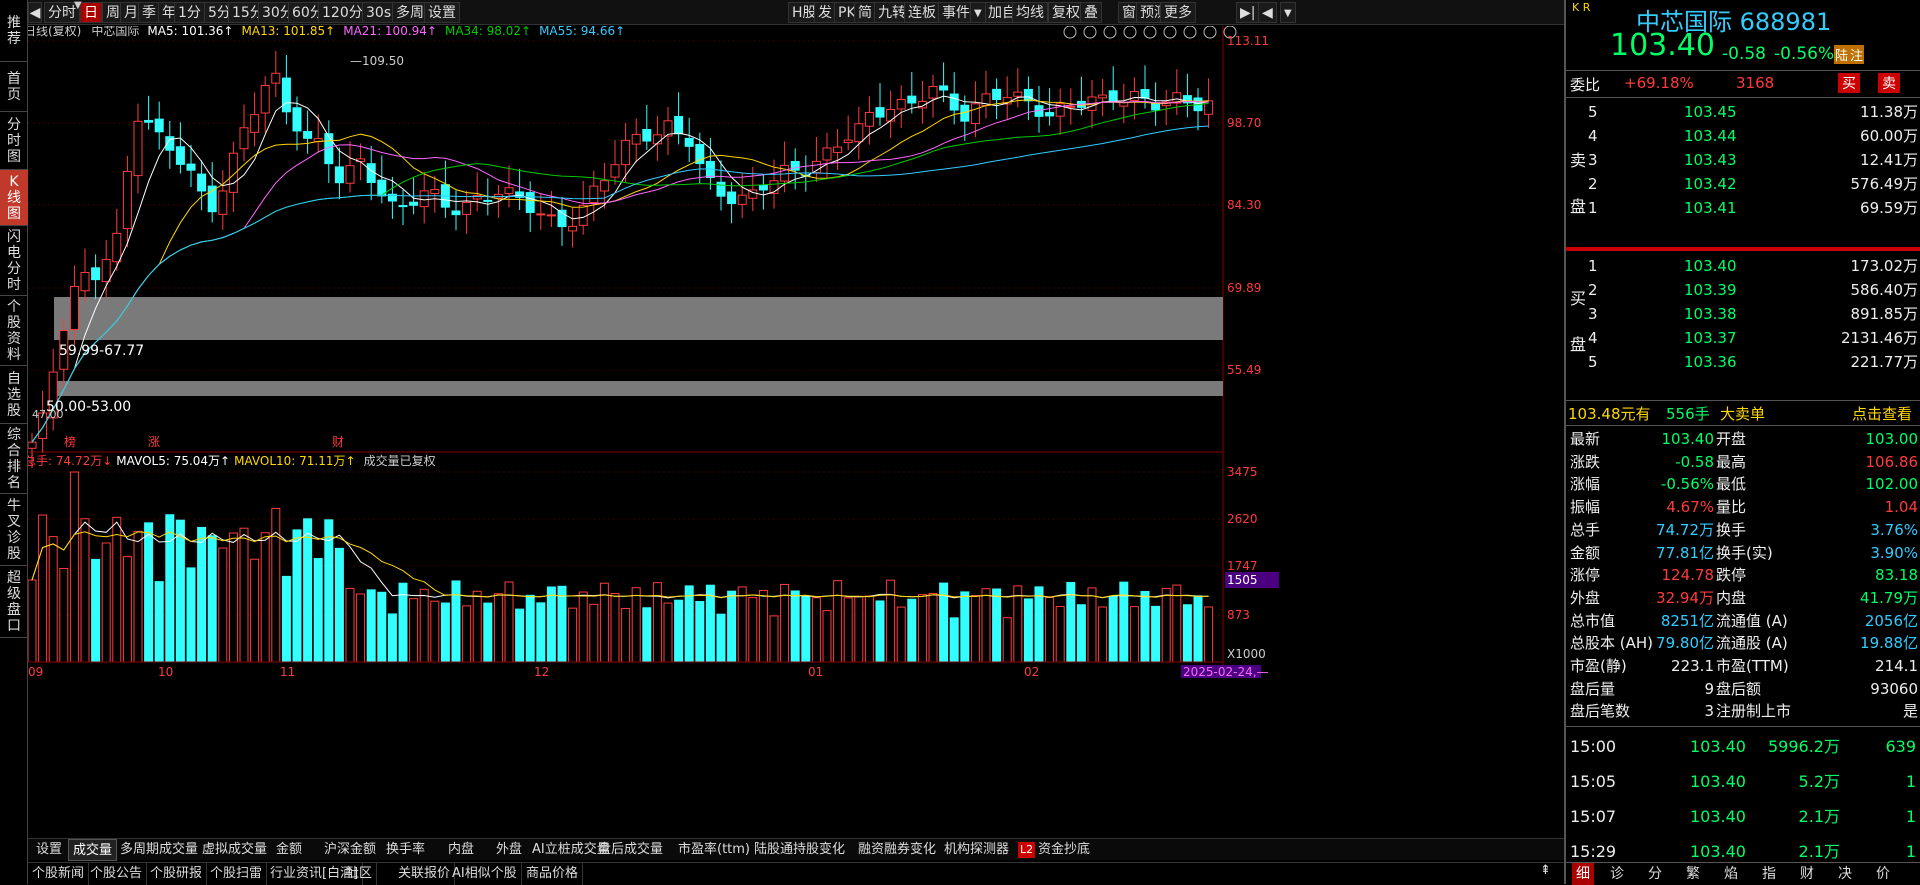 This screenshot has width=1920, height=885. I want to click on tick-price: 103.40, so click(1718, 746).